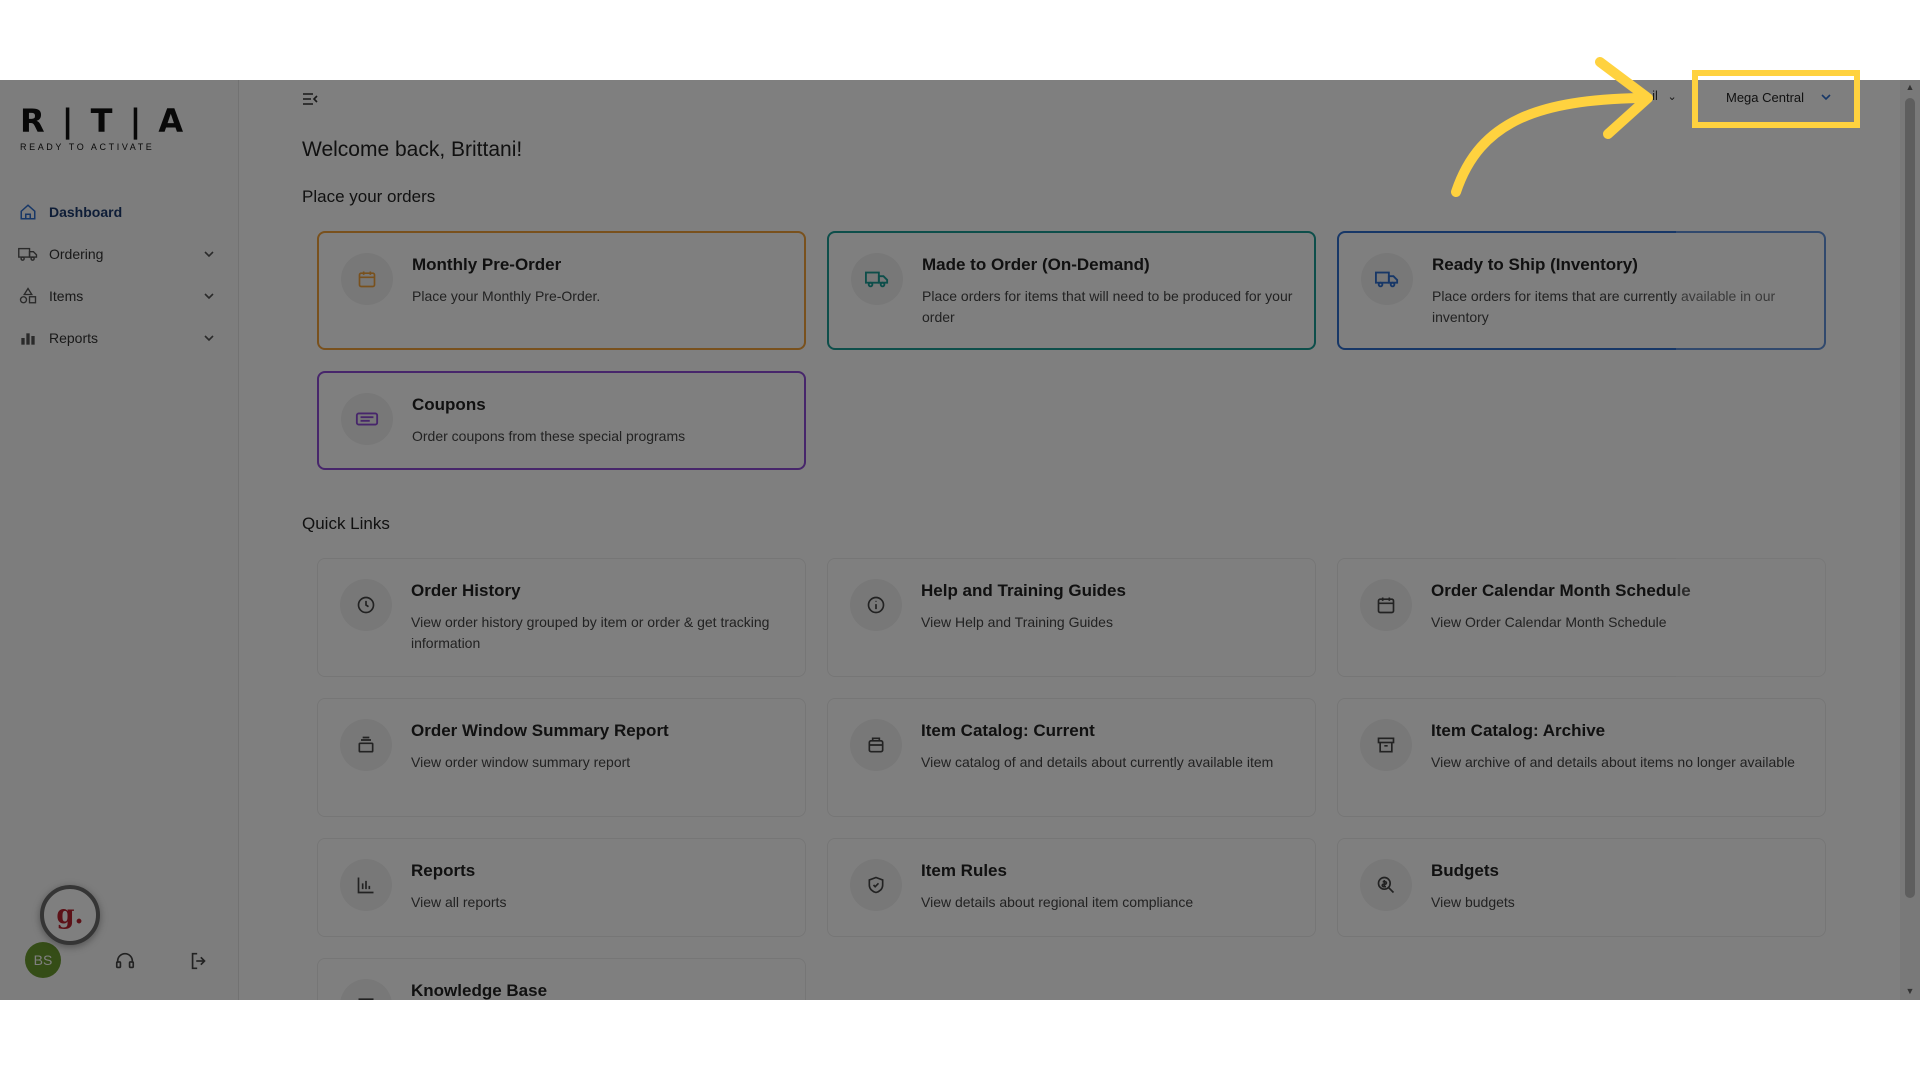  I want to click on shapes-icon, so click(28, 296).